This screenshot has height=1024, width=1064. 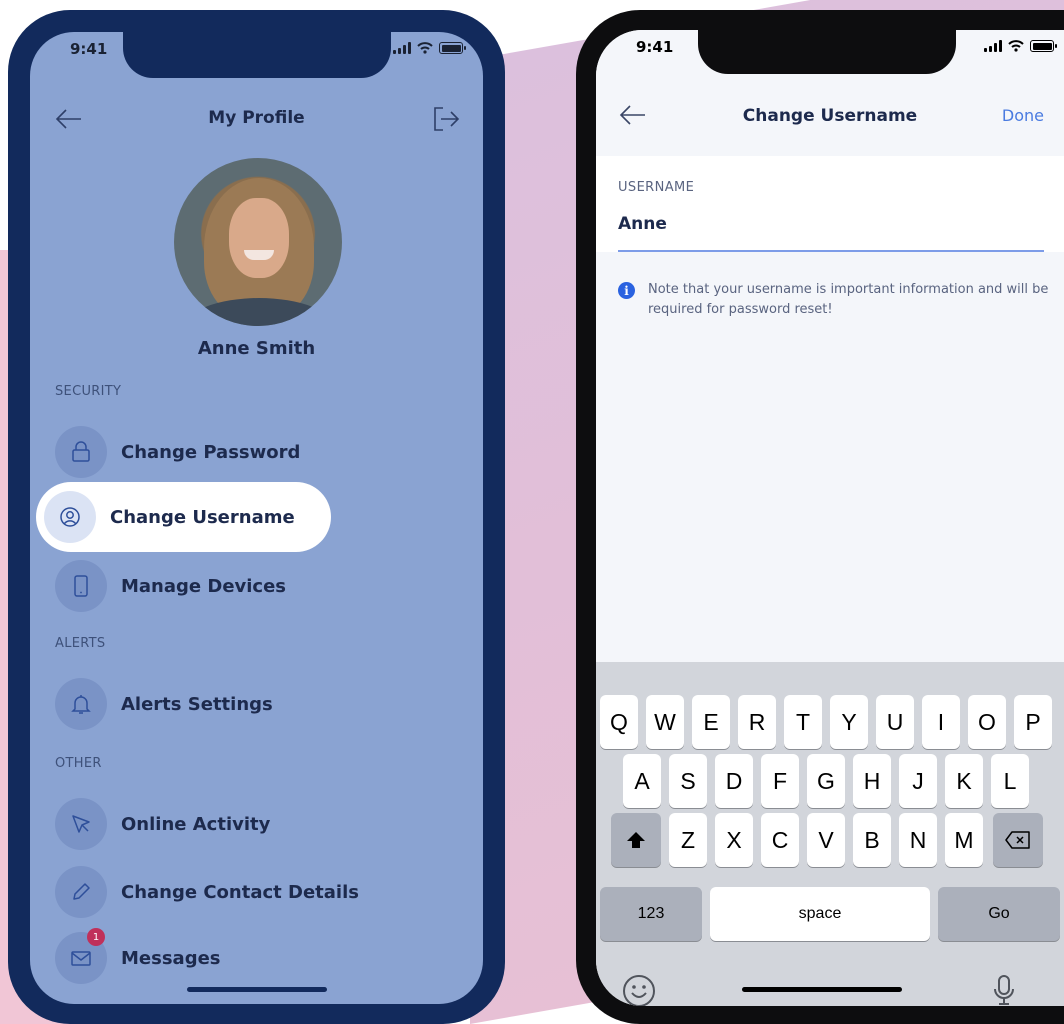 What do you see at coordinates (895, 722) in the screenshot?
I see `key-u: U` at bounding box center [895, 722].